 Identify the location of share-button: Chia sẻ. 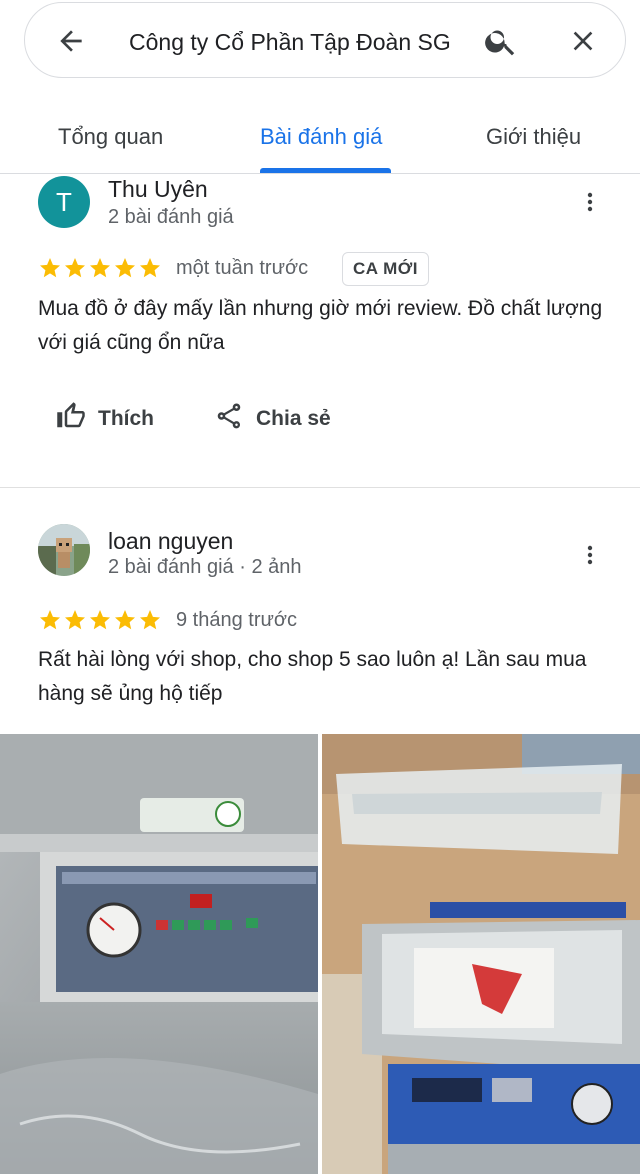
(272, 419).